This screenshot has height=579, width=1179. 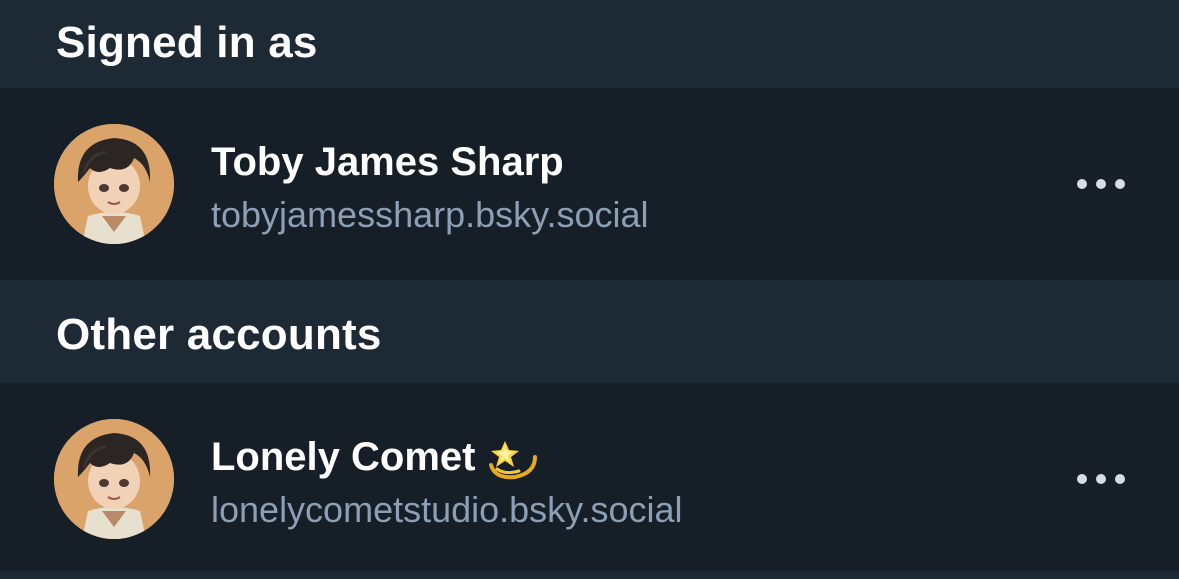 I want to click on section-title-signed-in: Signed in as, so click(x=187, y=42).